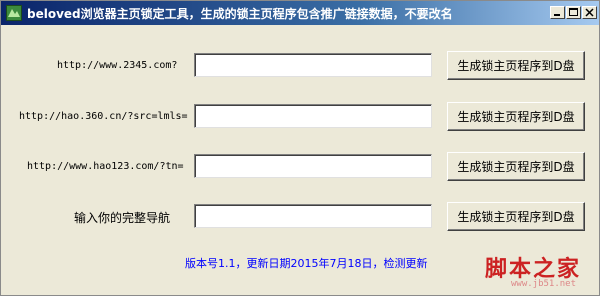  What do you see at coordinates (306, 263) in the screenshot?
I see `version-update-link: 版本号1.1，更新日期2015年7月18日，检测更新` at bounding box center [306, 263].